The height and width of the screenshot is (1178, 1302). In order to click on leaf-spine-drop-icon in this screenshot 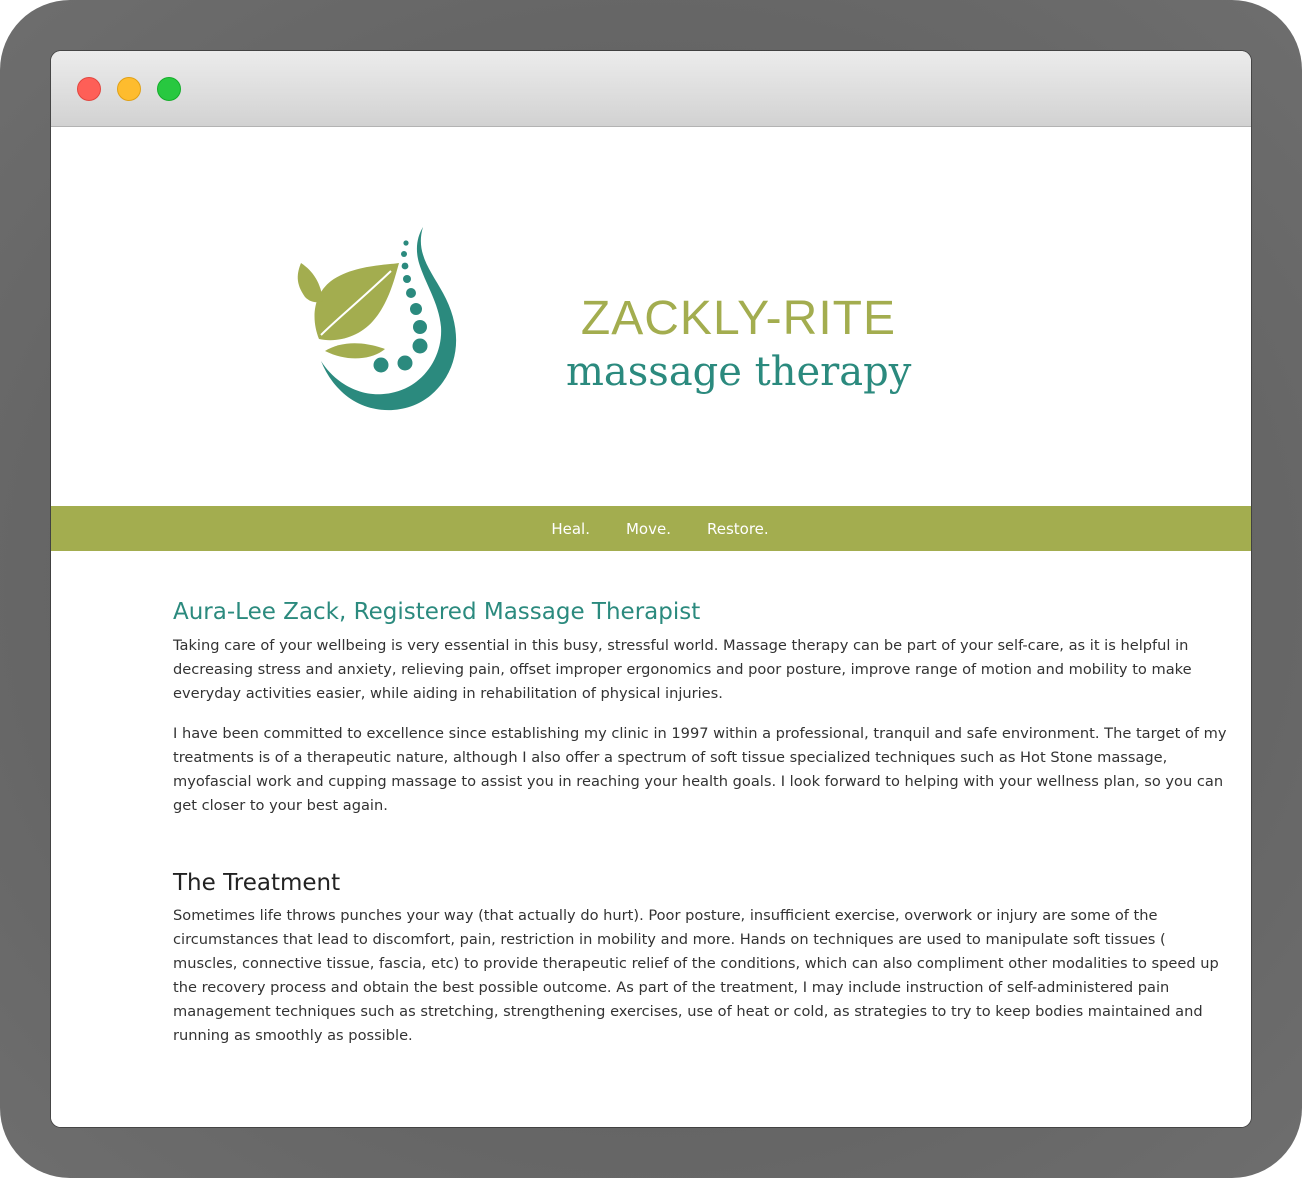, I will do `click(377, 319)`.